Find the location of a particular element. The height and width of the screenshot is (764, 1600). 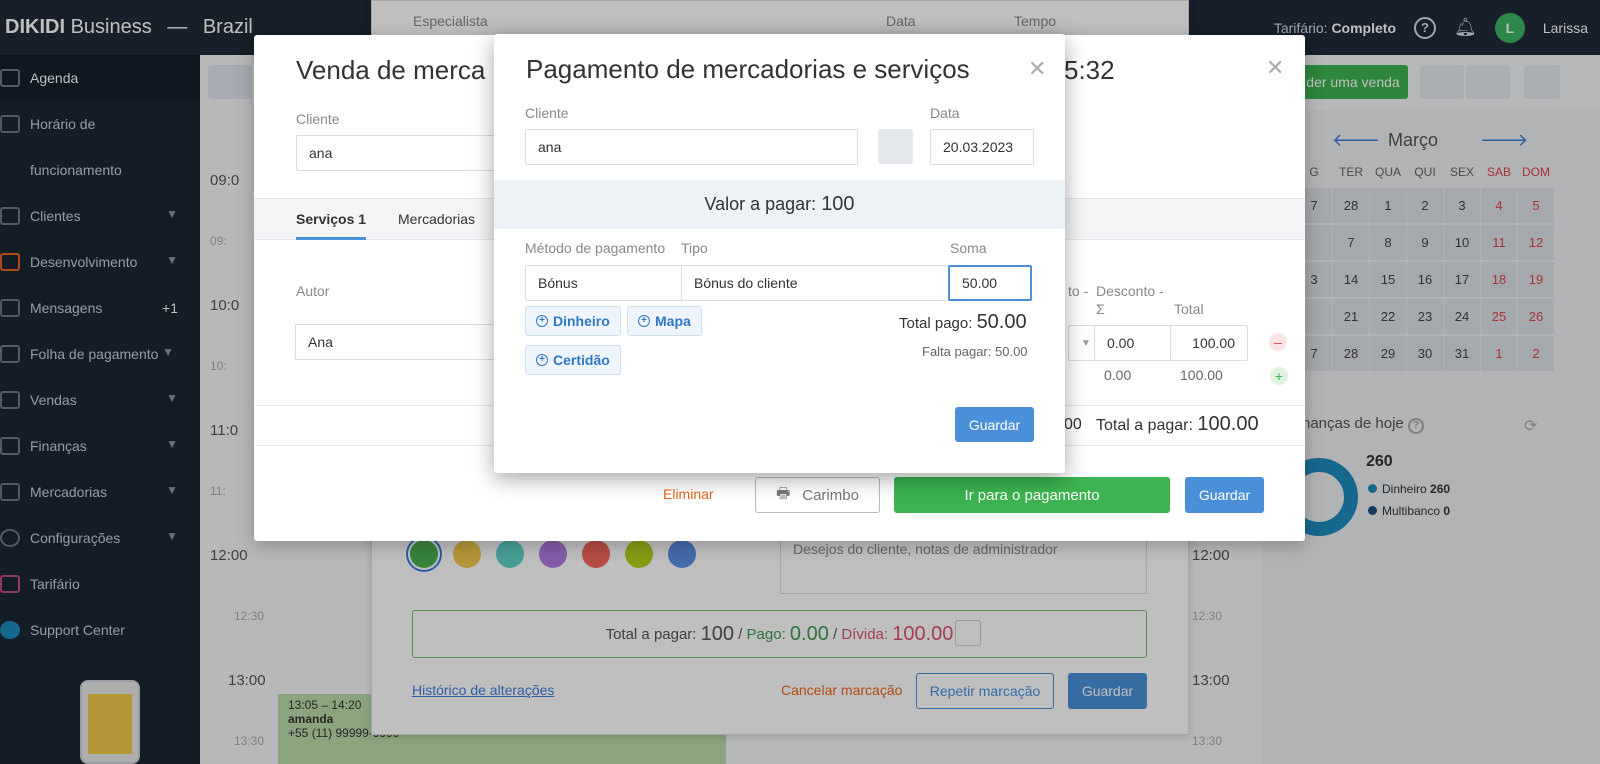

type-field: Bónus do cliente is located at coordinates (815, 283).